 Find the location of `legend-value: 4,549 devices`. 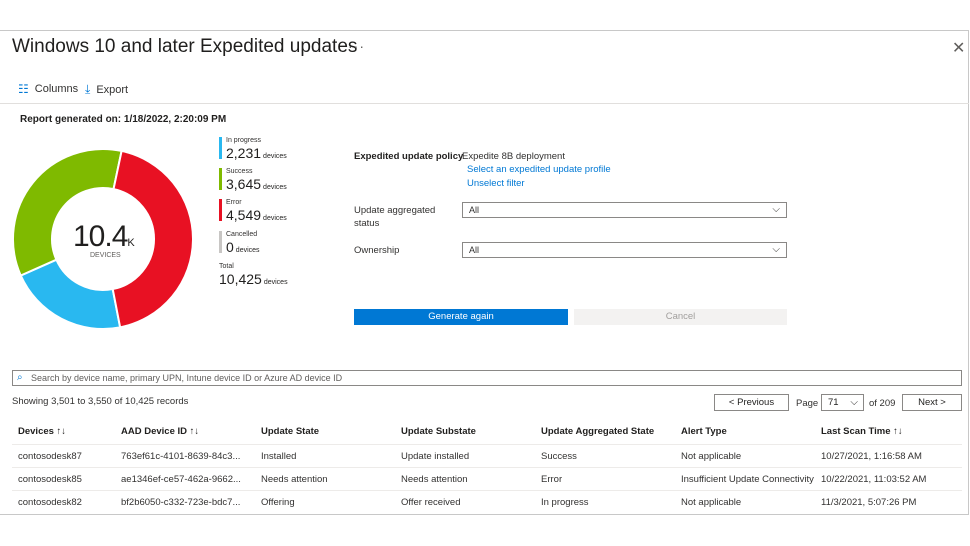

legend-value: 4,549 devices is located at coordinates (256, 215).